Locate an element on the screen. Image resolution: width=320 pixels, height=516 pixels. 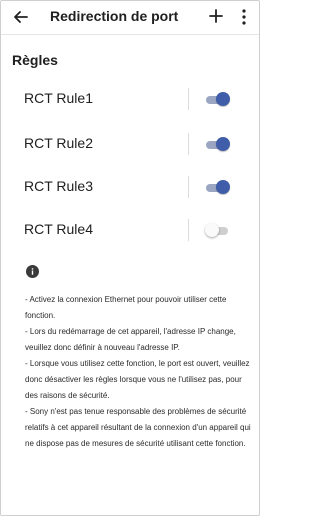
more-vert-icon is located at coordinates (244, 17).